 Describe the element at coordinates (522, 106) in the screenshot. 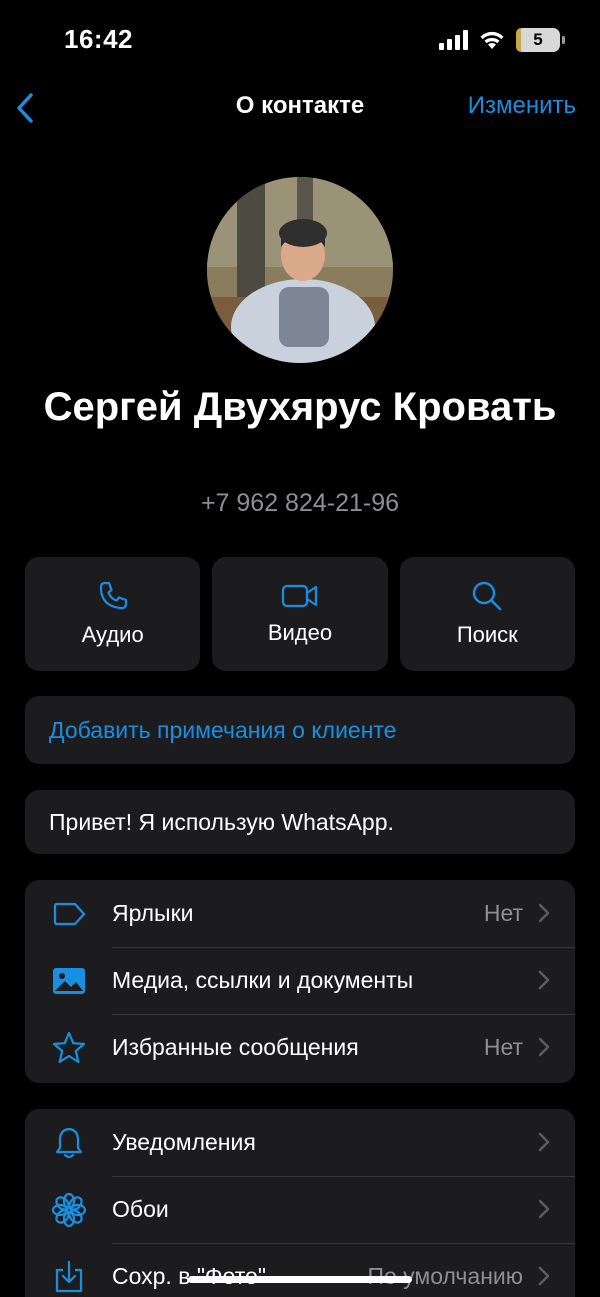

I see `edit-button: Изменить` at that location.